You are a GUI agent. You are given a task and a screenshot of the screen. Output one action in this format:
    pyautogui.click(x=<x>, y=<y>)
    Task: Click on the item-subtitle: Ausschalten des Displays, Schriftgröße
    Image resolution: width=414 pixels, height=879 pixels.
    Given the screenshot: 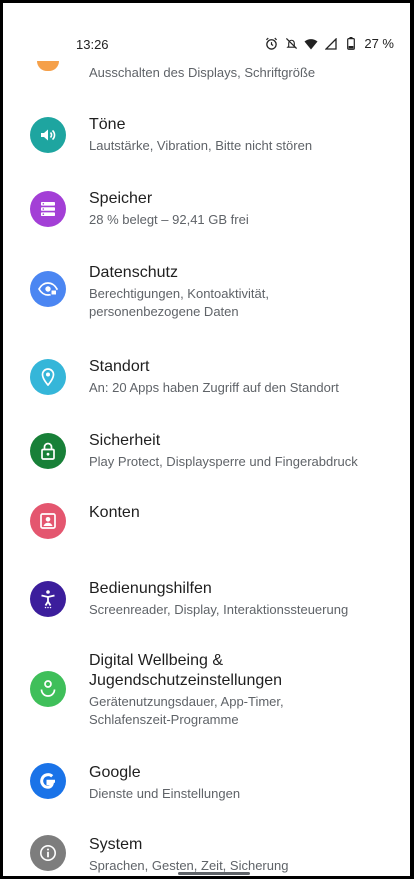 What is the action you would take?
    pyautogui.click(x=202, y=72)
    